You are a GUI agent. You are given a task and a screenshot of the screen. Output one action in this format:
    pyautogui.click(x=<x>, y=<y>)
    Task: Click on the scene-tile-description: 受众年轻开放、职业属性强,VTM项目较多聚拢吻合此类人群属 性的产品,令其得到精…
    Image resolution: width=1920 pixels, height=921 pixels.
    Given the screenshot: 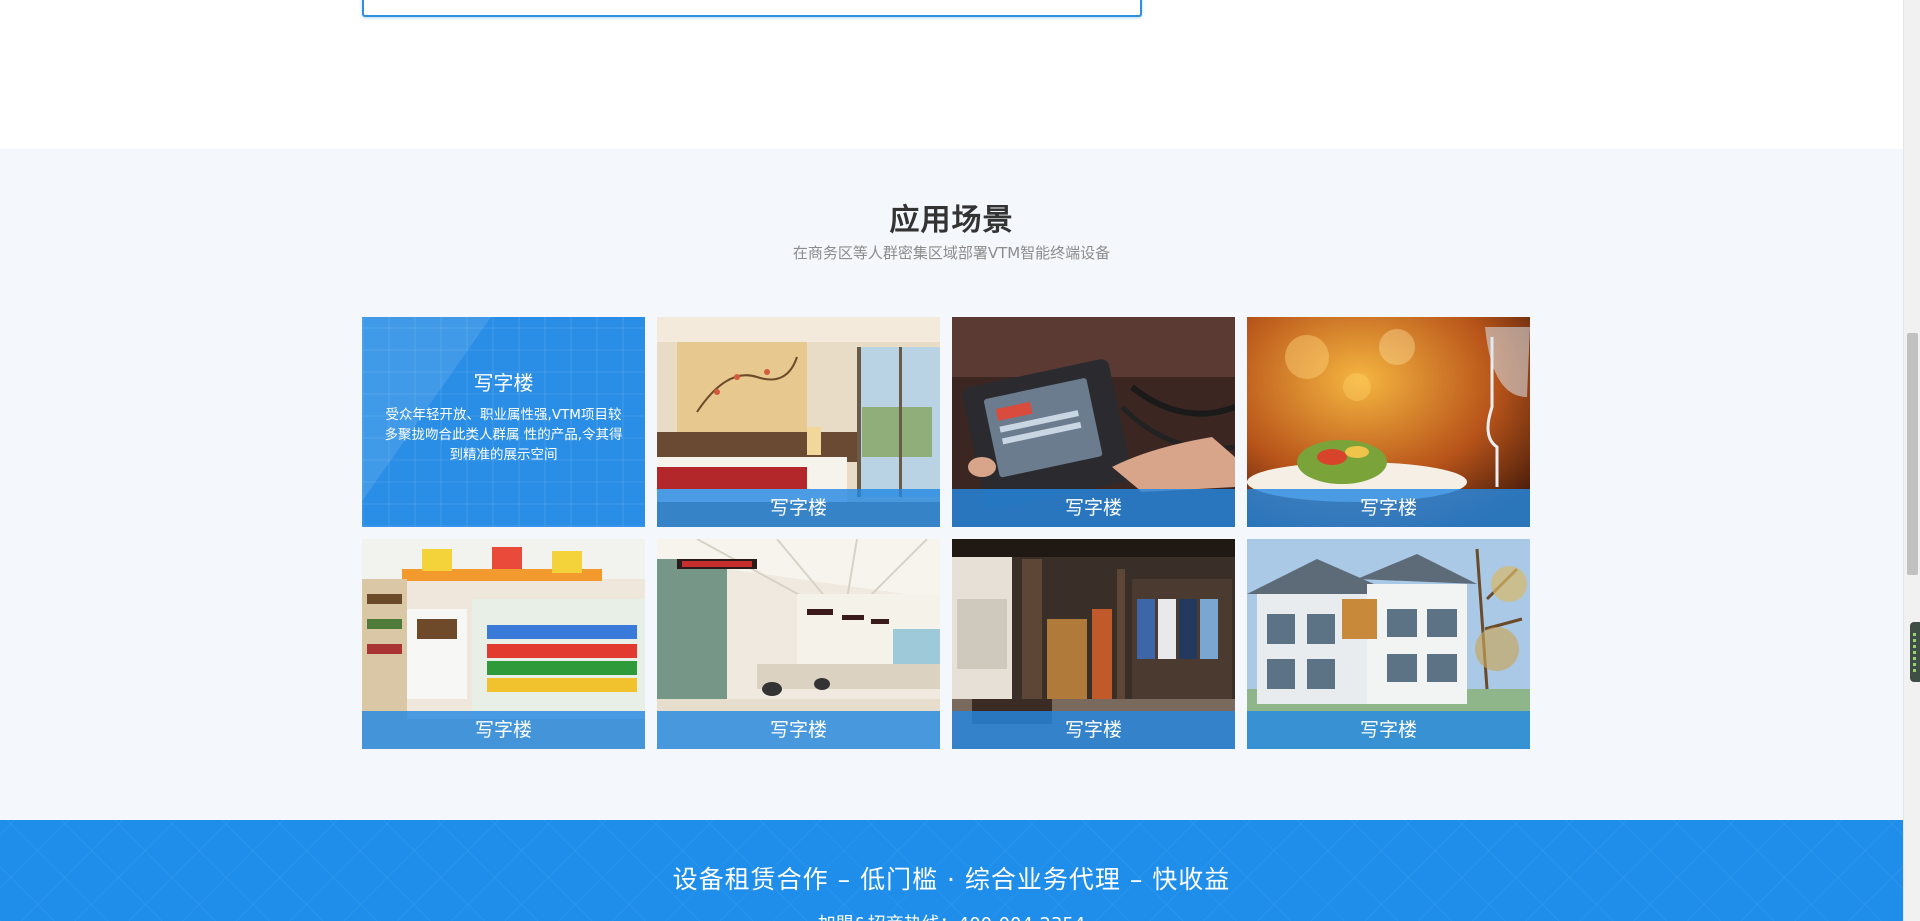 What is the action you would take?
    pyautogui.click(x=503, y=435)
    